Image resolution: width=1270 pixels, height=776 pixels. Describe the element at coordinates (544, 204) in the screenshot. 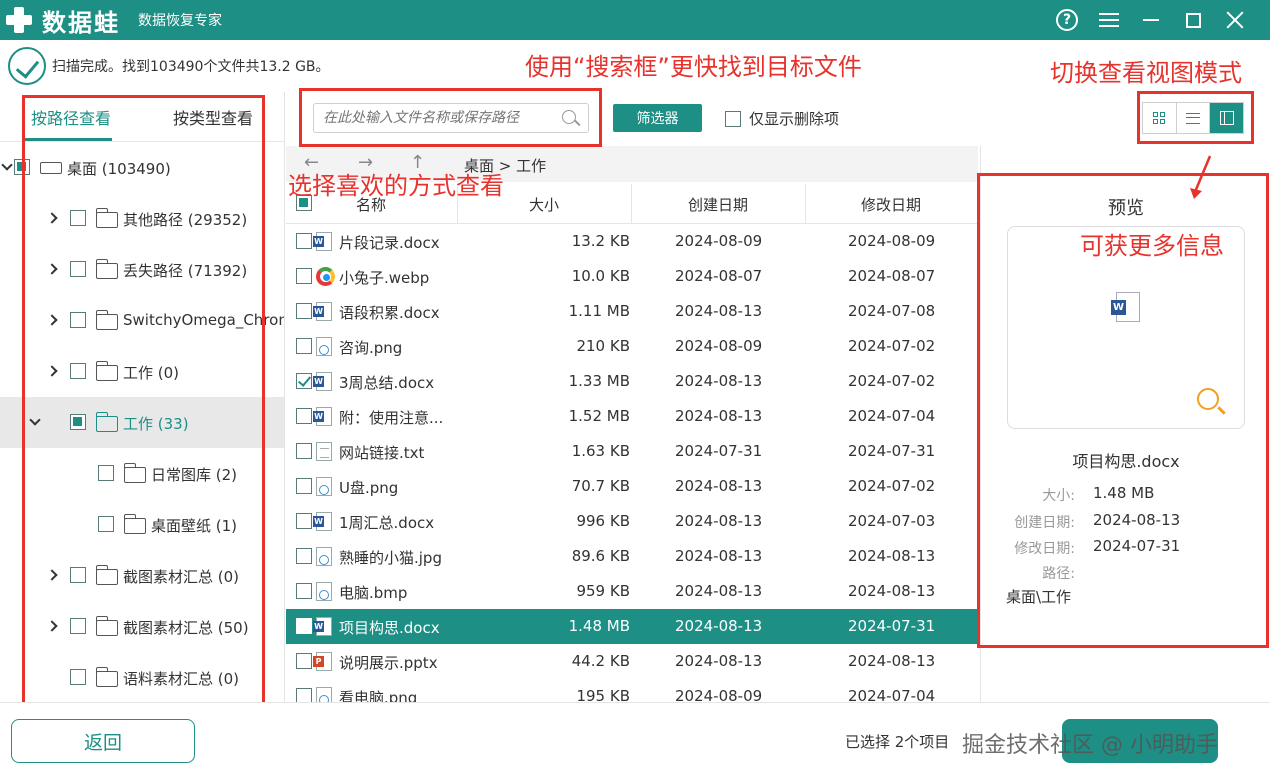

I see `column-size: 大小` at that location.